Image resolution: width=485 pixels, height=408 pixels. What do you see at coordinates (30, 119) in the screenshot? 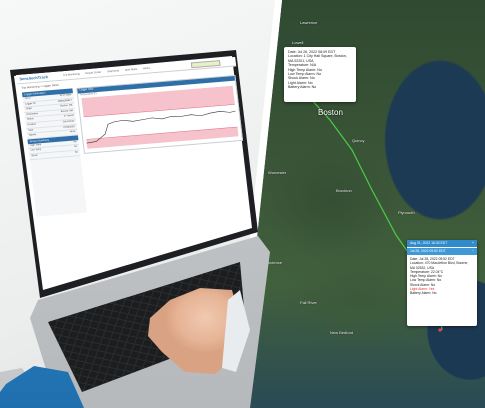
I see `sidebar-row-label: Status` at bounding box center [30, 119].